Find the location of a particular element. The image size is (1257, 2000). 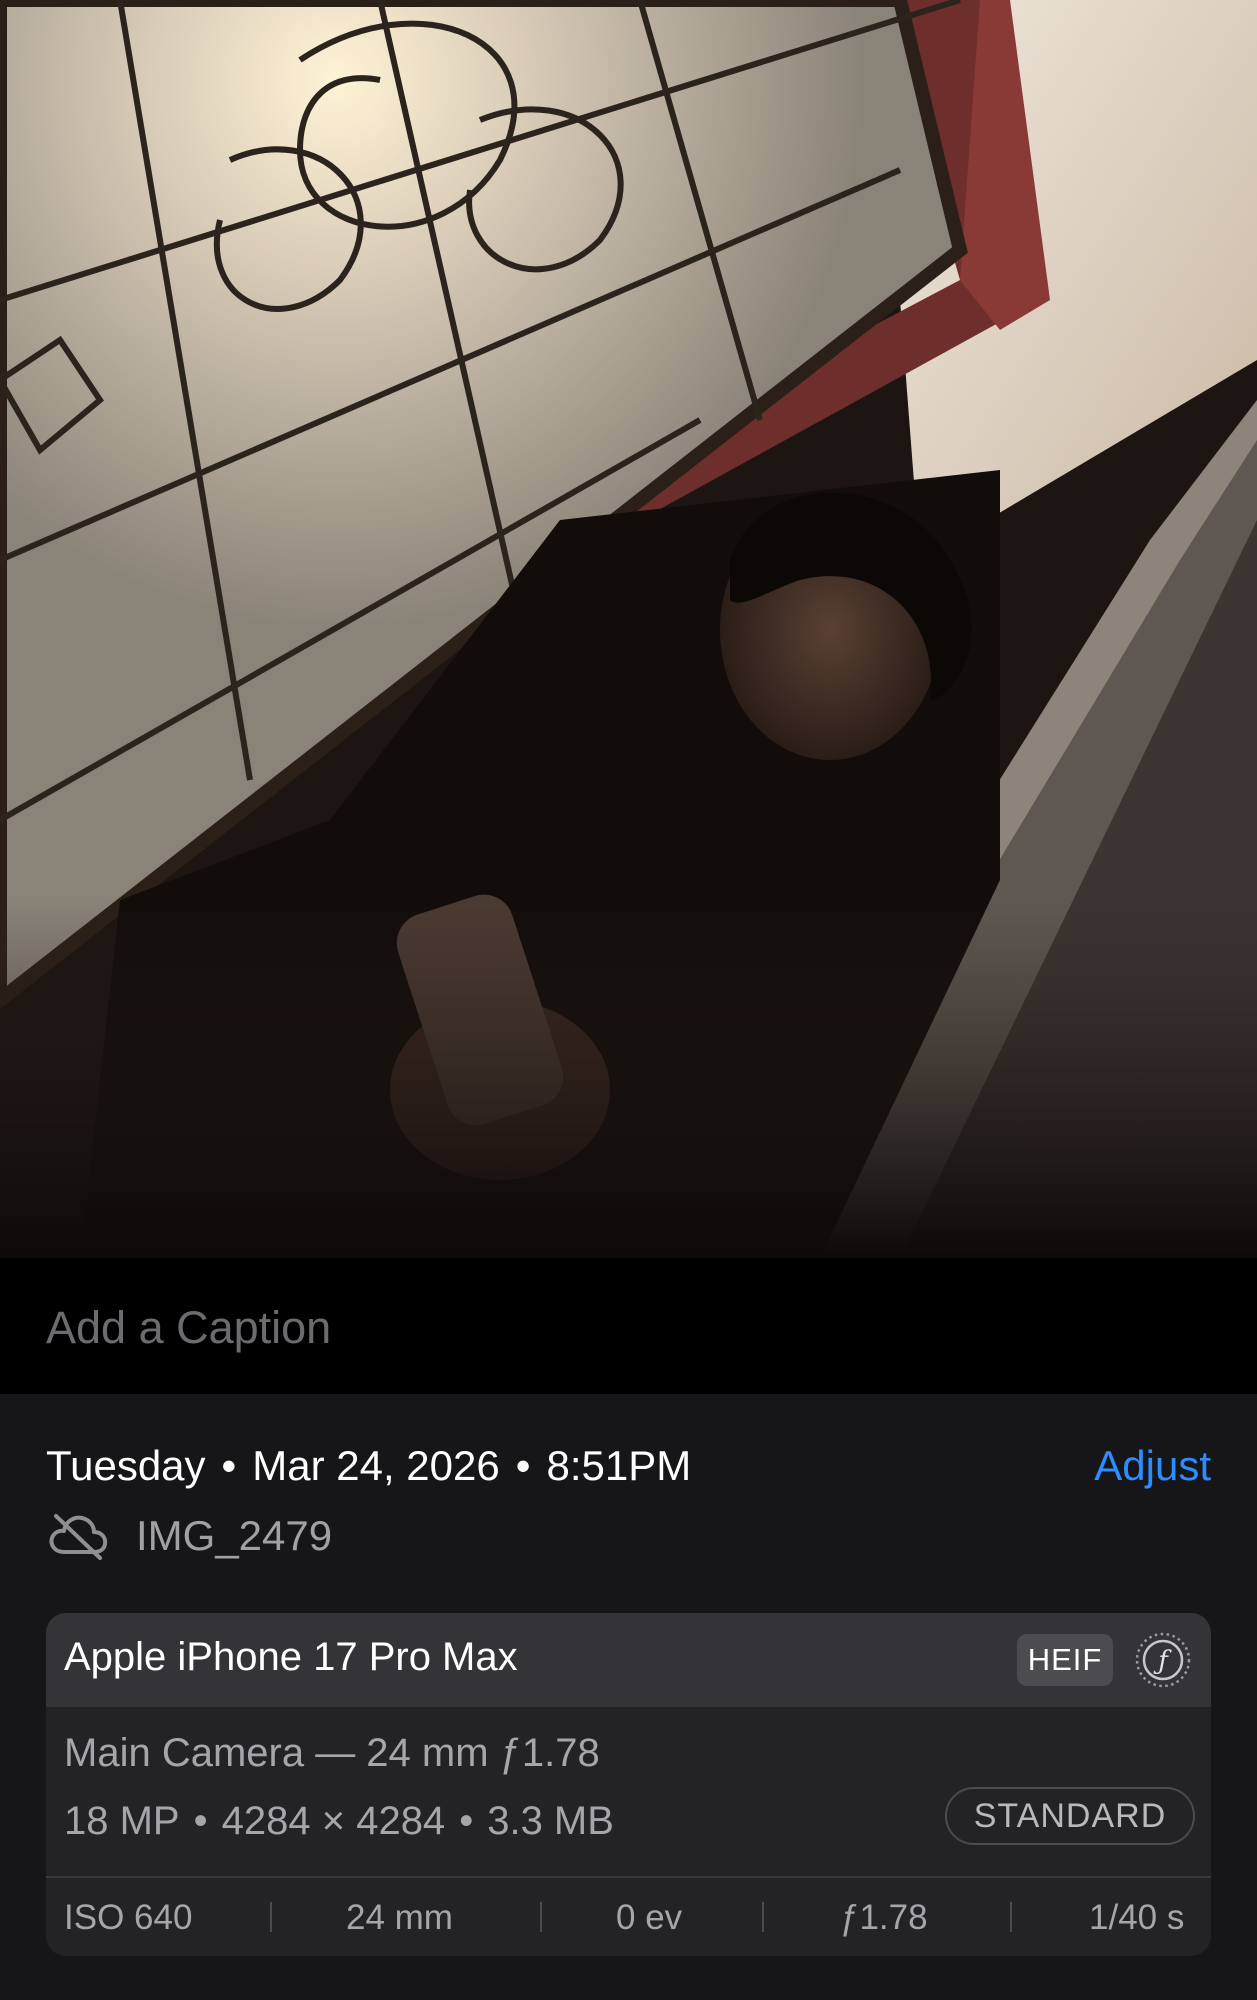

exposure-value: 0 ev is located at coordinates (649, 1917).